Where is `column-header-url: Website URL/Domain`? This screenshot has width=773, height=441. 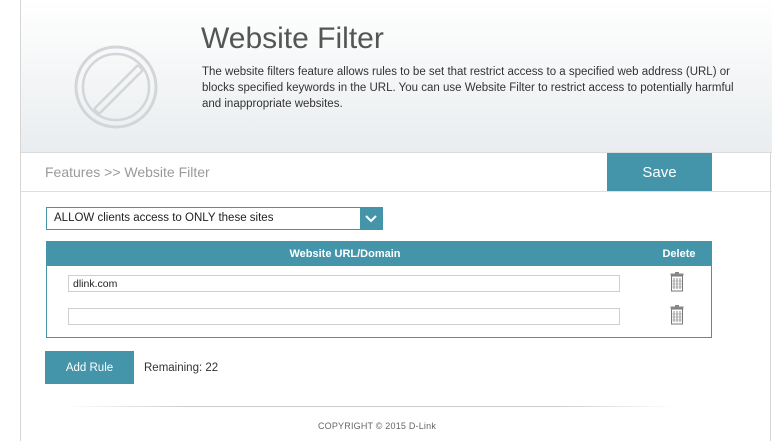 column-header-url: Website URL/Domain is located at coordinates (345, 254).